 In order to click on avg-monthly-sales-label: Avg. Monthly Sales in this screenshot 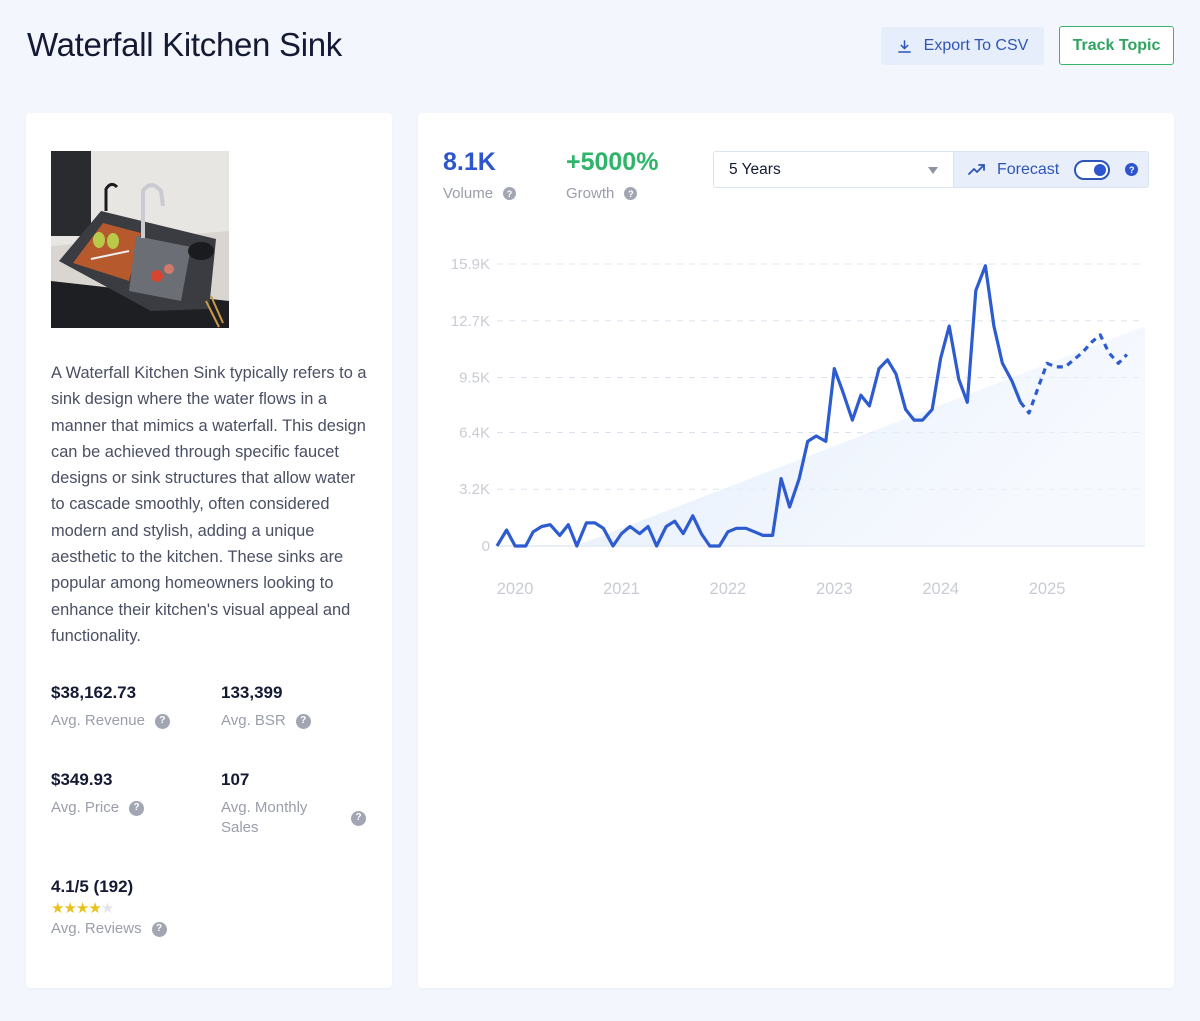, I will do `click(264, 817)`.